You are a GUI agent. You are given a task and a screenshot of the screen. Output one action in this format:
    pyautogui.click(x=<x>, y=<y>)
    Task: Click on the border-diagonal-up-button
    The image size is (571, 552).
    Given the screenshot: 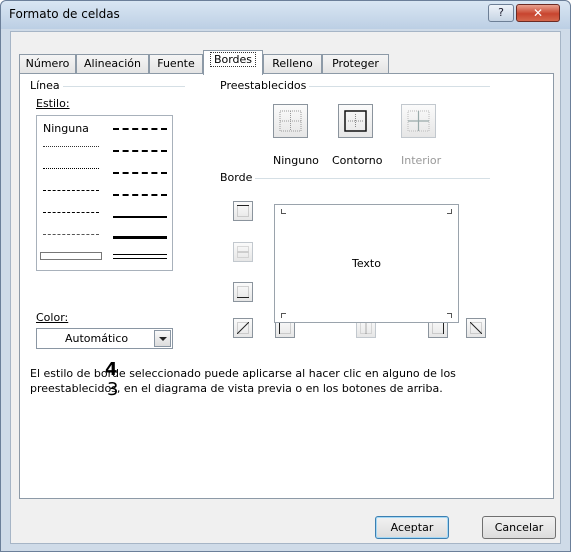 What is the action you would take?
    pyautogui.click(x=243, y=328)
    